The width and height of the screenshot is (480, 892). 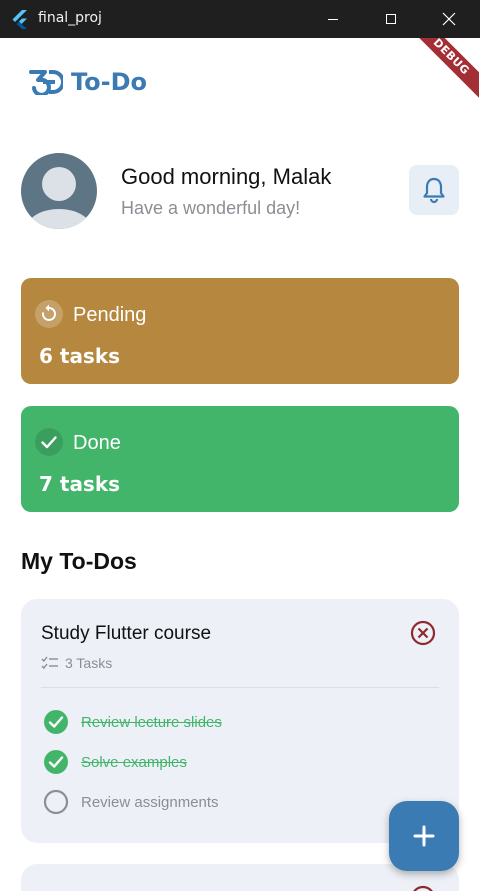 I want to click on done-card: Done 7 tasks, so click(x=240, y=459).